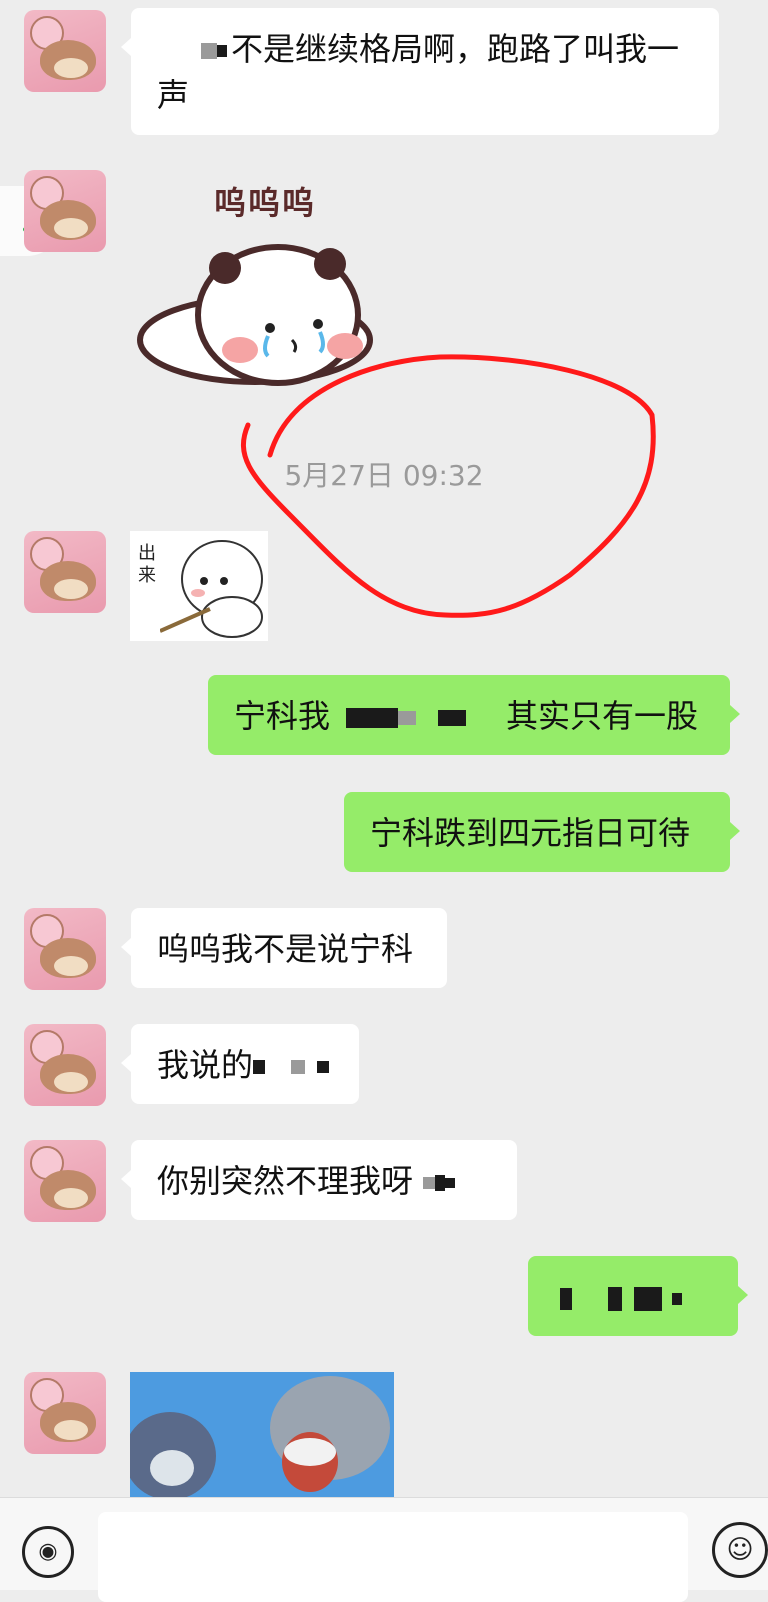  Describe the element at coordinates (602, 716) in the screenshot. I see `message-text: 其实只有一股` at that location.